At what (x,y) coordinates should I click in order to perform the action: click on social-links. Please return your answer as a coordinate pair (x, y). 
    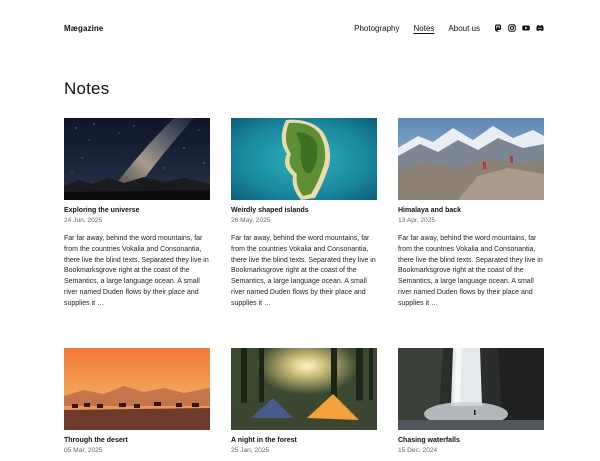
    Looking at the image, I should click on (519, 28).